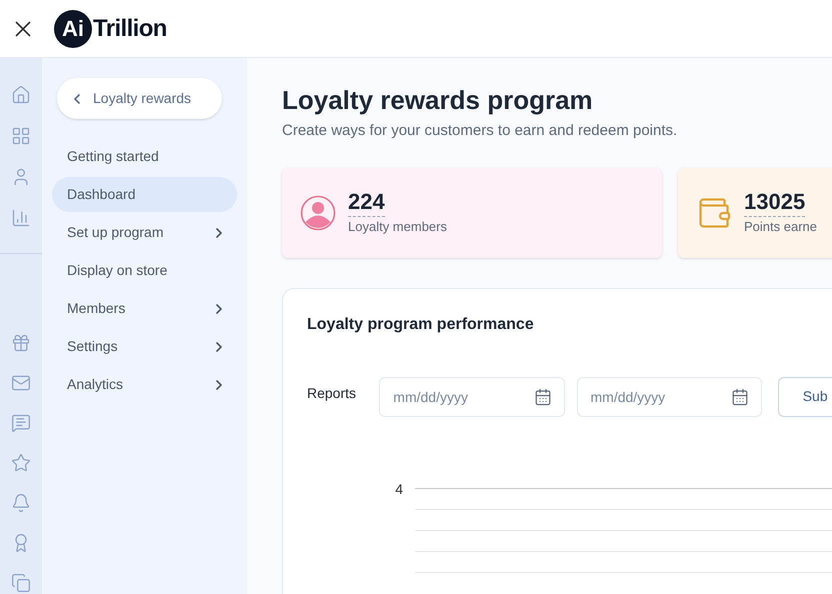  I want to click on sidebar-item: Getting started, so click(144, 156).